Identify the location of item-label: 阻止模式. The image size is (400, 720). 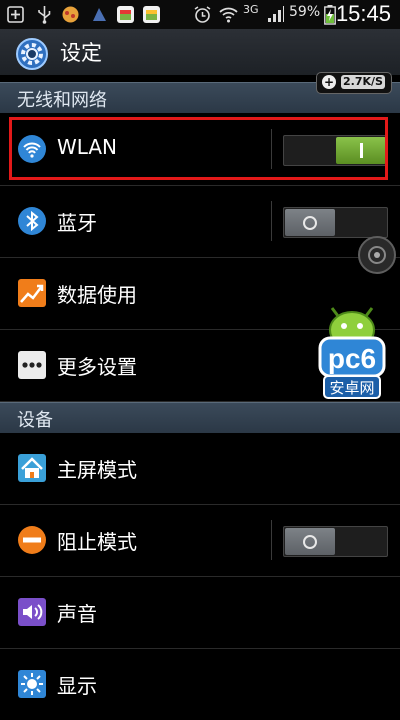
(97, 542).